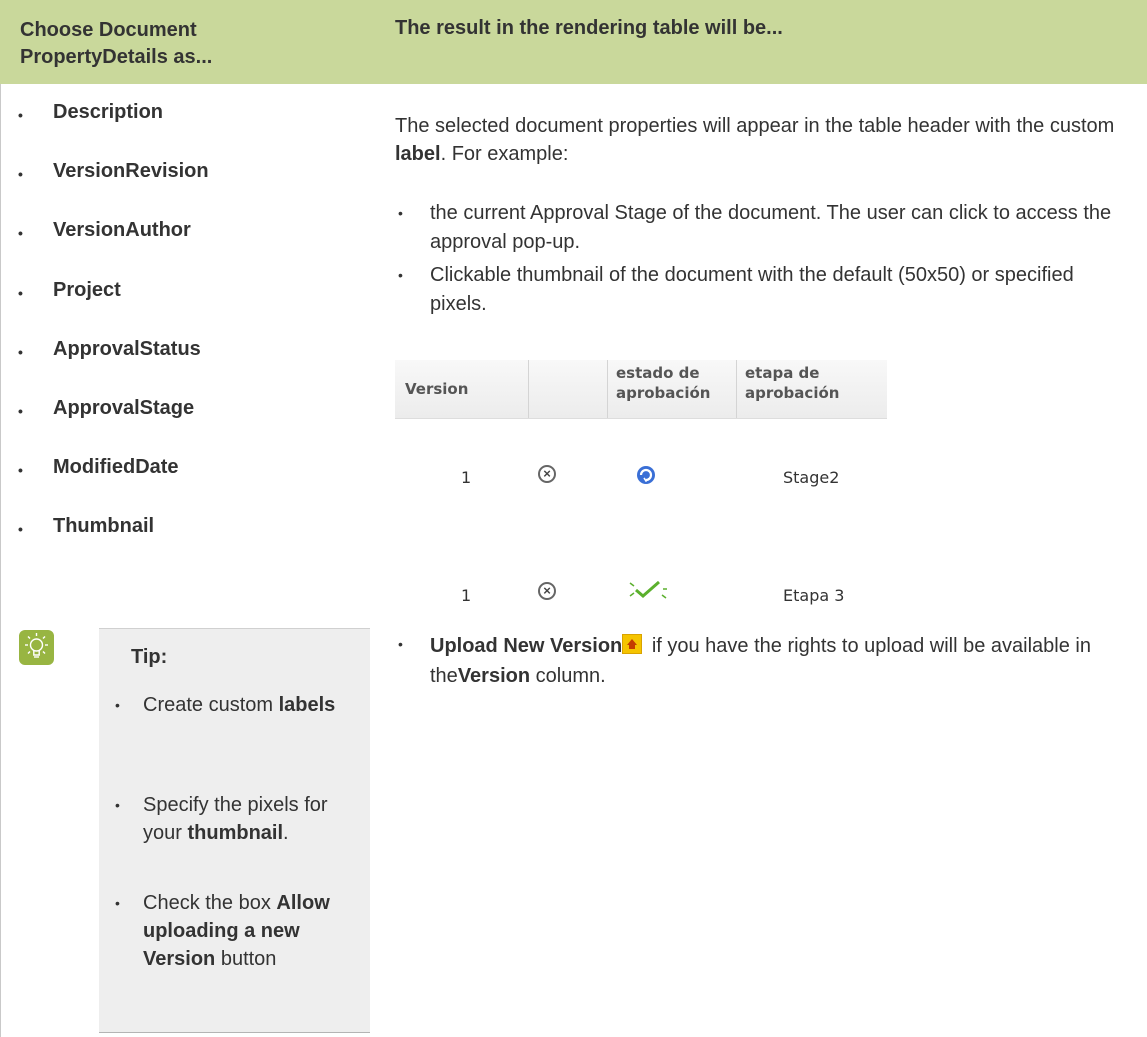 This screenshot has width=1147, height=1037. I want to click on table-cell-stage: Etapa 3, so click(813, 595).